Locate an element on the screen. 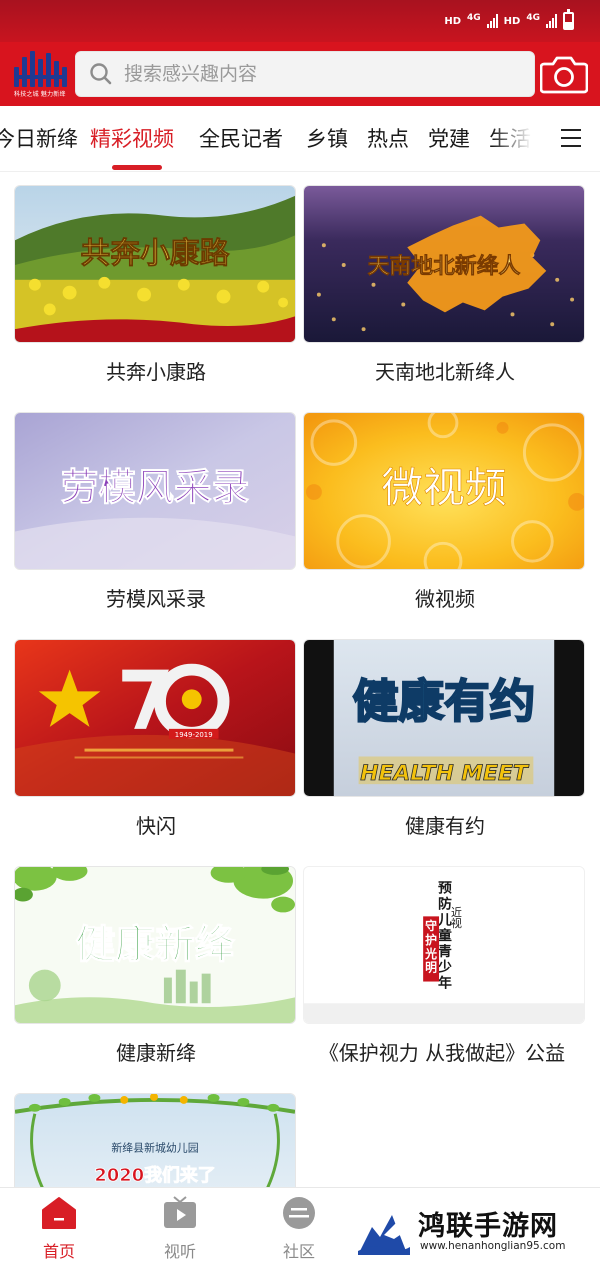 This screenshot has height=1265, width=600. thumbnail-caption: 微视频 is located at coordinates (443, 487).